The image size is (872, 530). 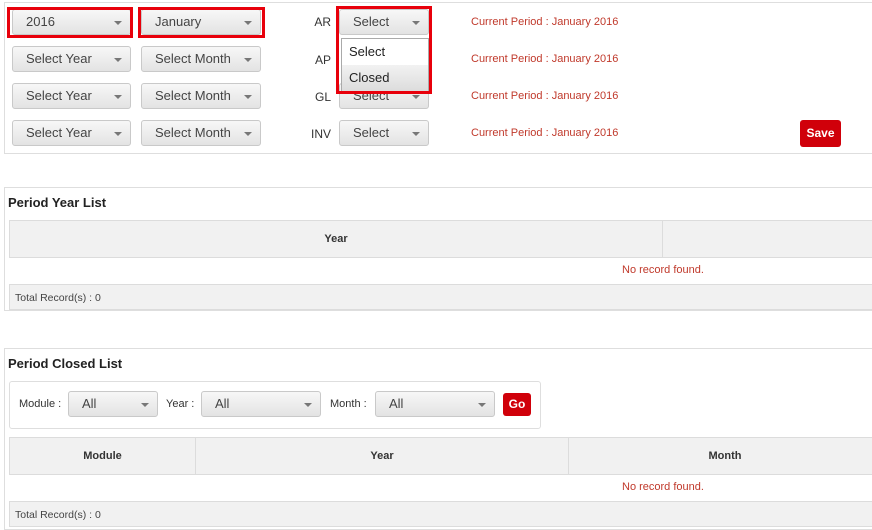 I want to click on save-button: Save, so click(x=820, y=133).